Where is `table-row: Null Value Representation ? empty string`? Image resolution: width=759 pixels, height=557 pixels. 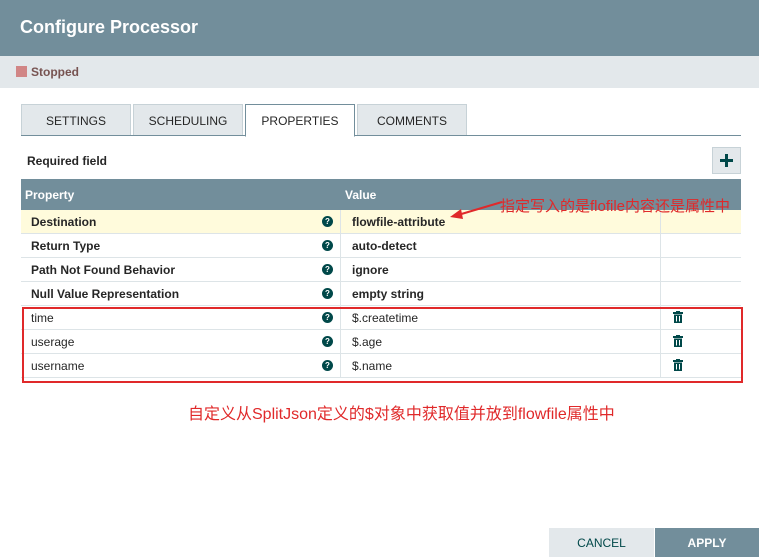
table-row: Null Value Representation ? empty string is located at coordinates (381, 294).